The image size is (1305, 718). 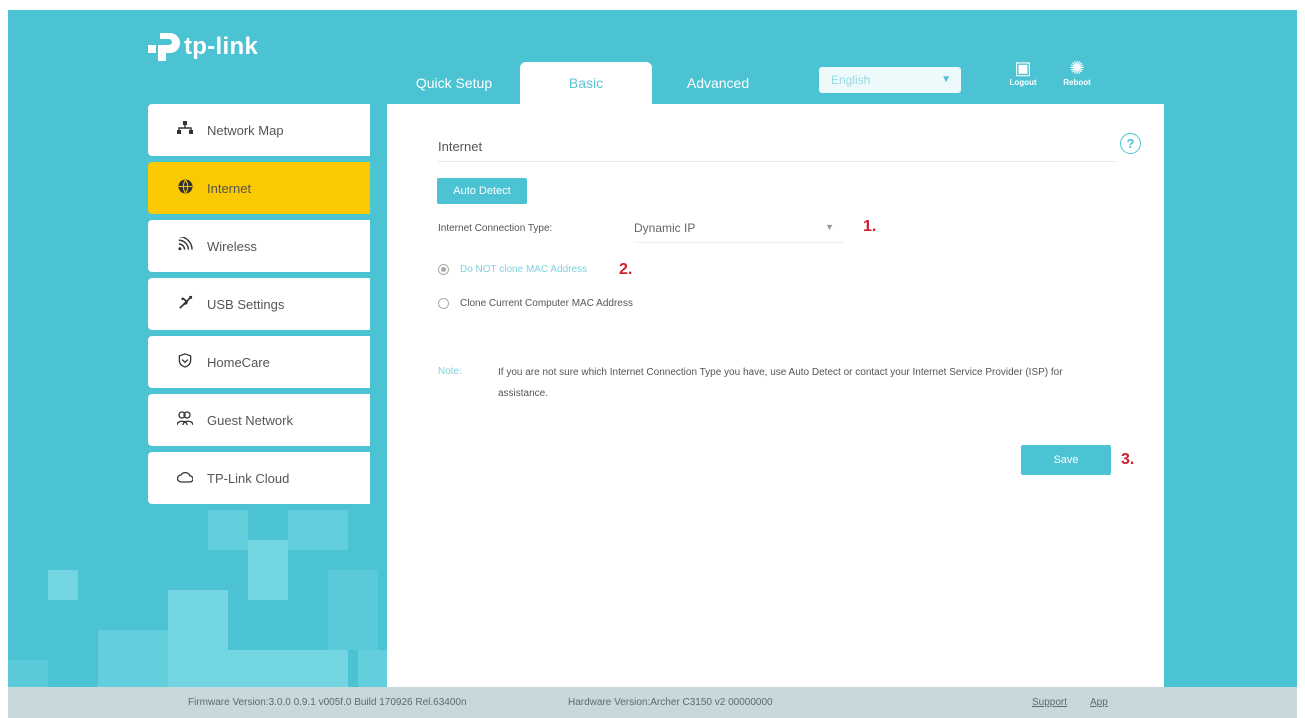 I want to click on tab-basic: Basic, so click(x=586, y=83).